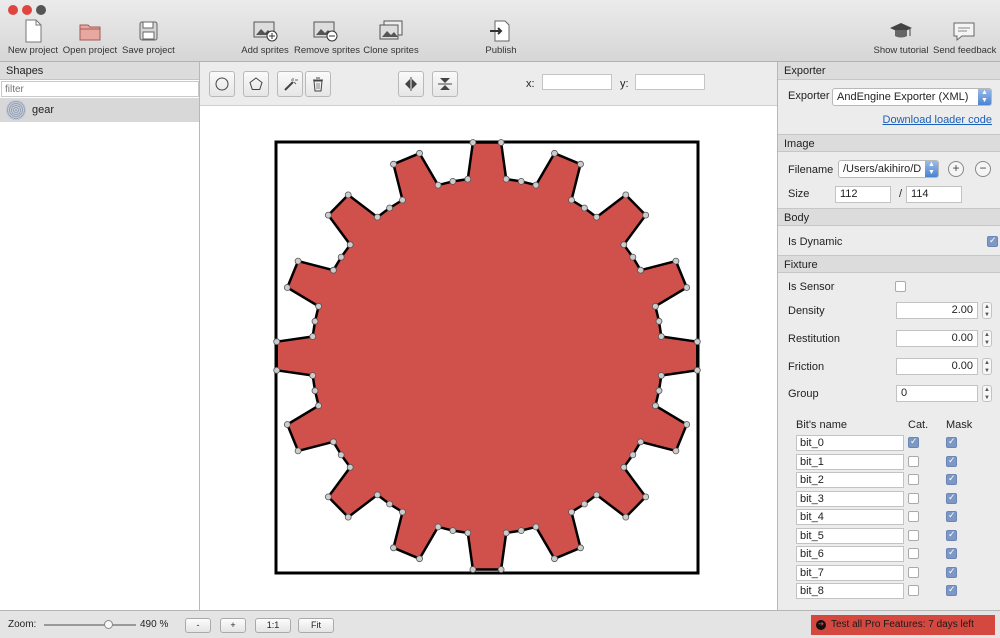  Describe the element at coordinates (912, 97) in the screenshot. I see `exporter-select: AndEngine Exporter (XML) ▲ ▼` at that location.